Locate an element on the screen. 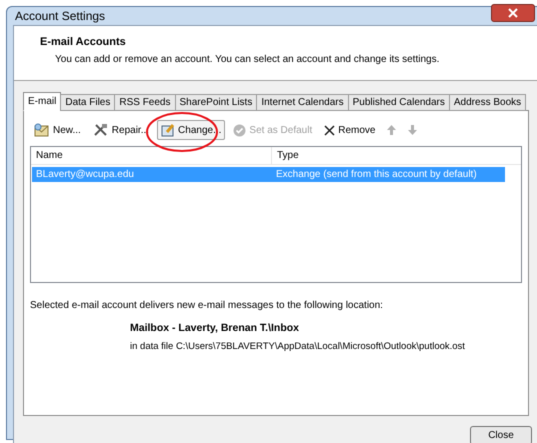 Image resolution: width=537 pixels, height=443 pixels. tab: Data Files is located at coordinates (88, 102).